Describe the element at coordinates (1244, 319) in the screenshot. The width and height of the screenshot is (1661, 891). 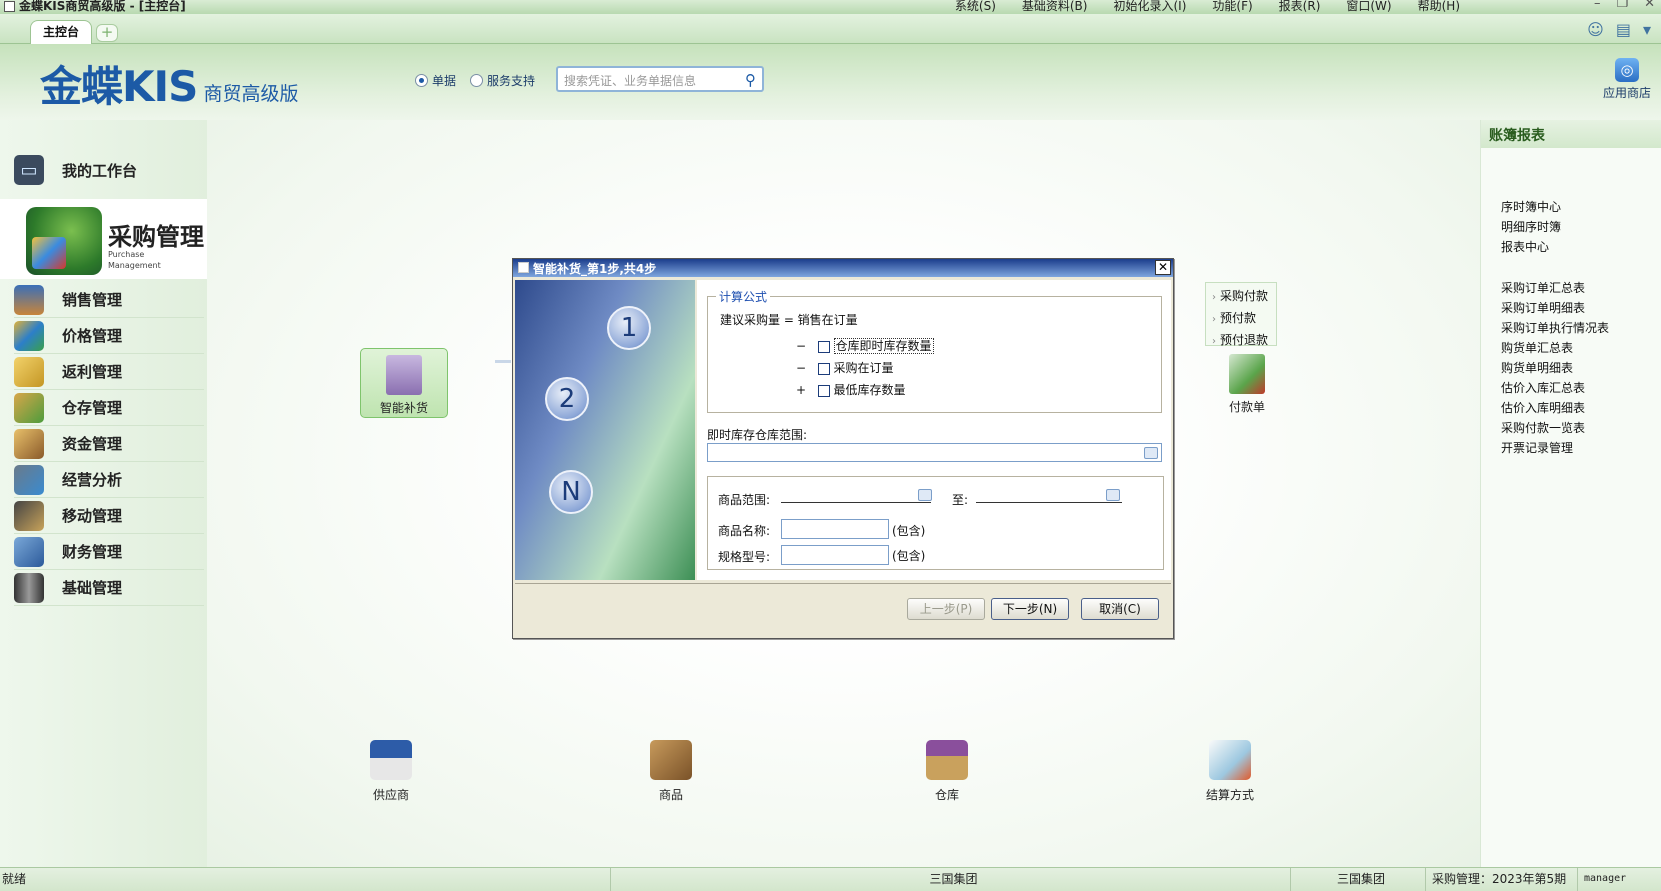
I see `menu-prepayment: 预付款` at that location.